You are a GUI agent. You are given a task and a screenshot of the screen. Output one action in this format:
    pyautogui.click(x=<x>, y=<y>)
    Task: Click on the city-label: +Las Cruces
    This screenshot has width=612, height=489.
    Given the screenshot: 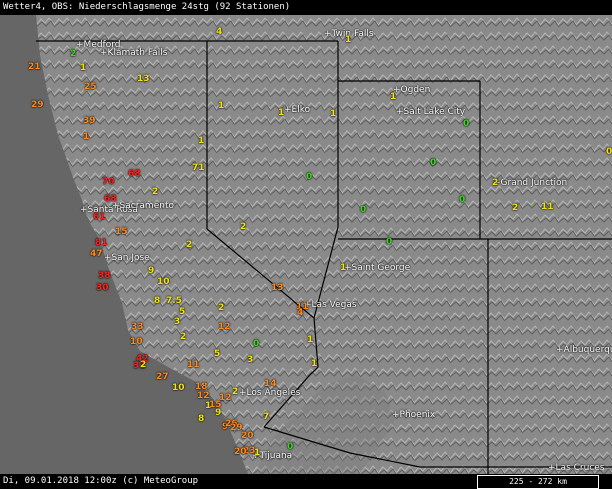 What is the action you would take?
    pyautogui.click(x=576, y=468)
    